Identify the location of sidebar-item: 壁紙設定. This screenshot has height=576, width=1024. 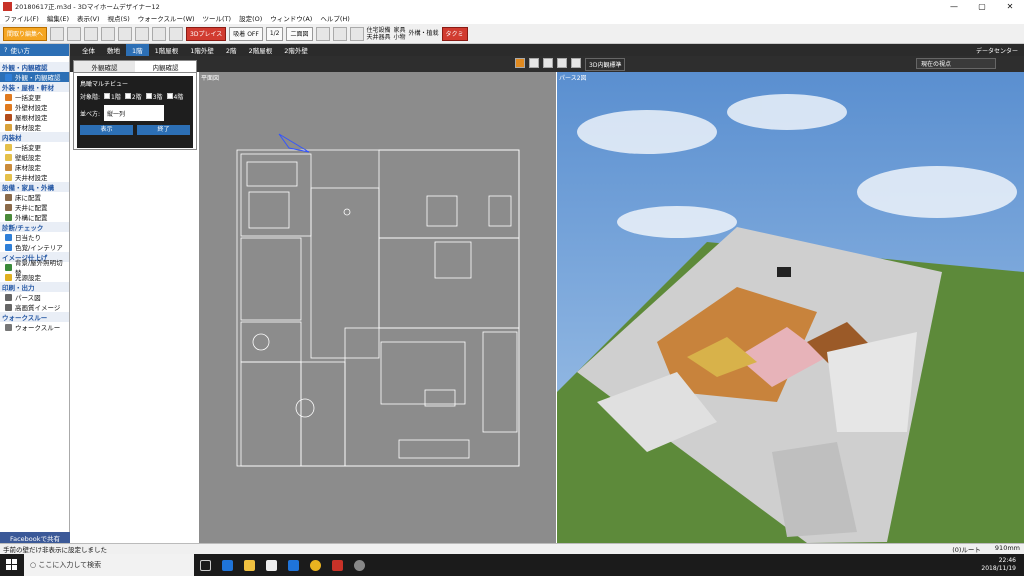
(34, 157).